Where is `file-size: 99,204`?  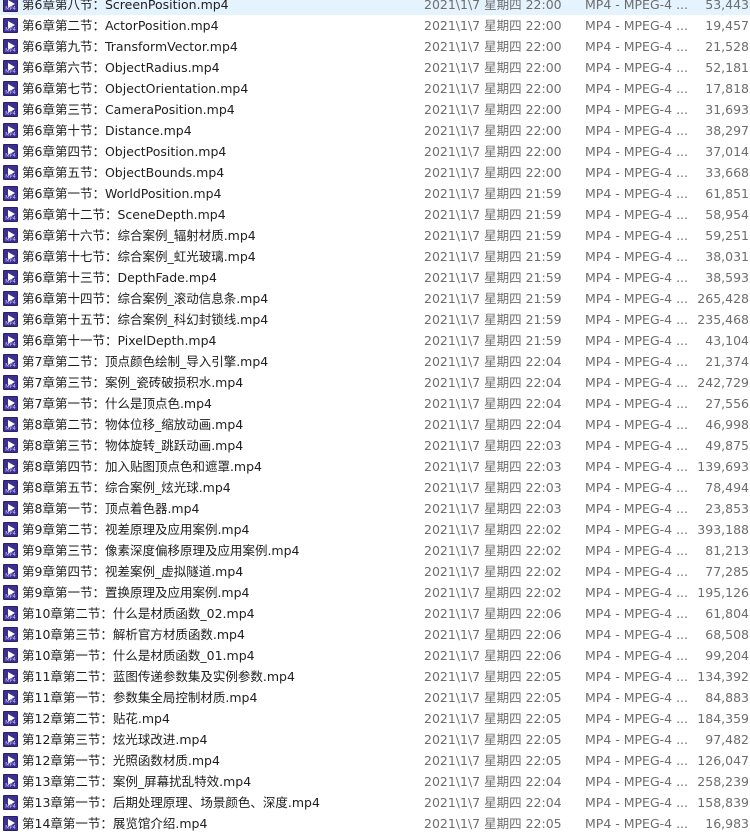 file-size: 99,204 is located at coordinates (727, 655).